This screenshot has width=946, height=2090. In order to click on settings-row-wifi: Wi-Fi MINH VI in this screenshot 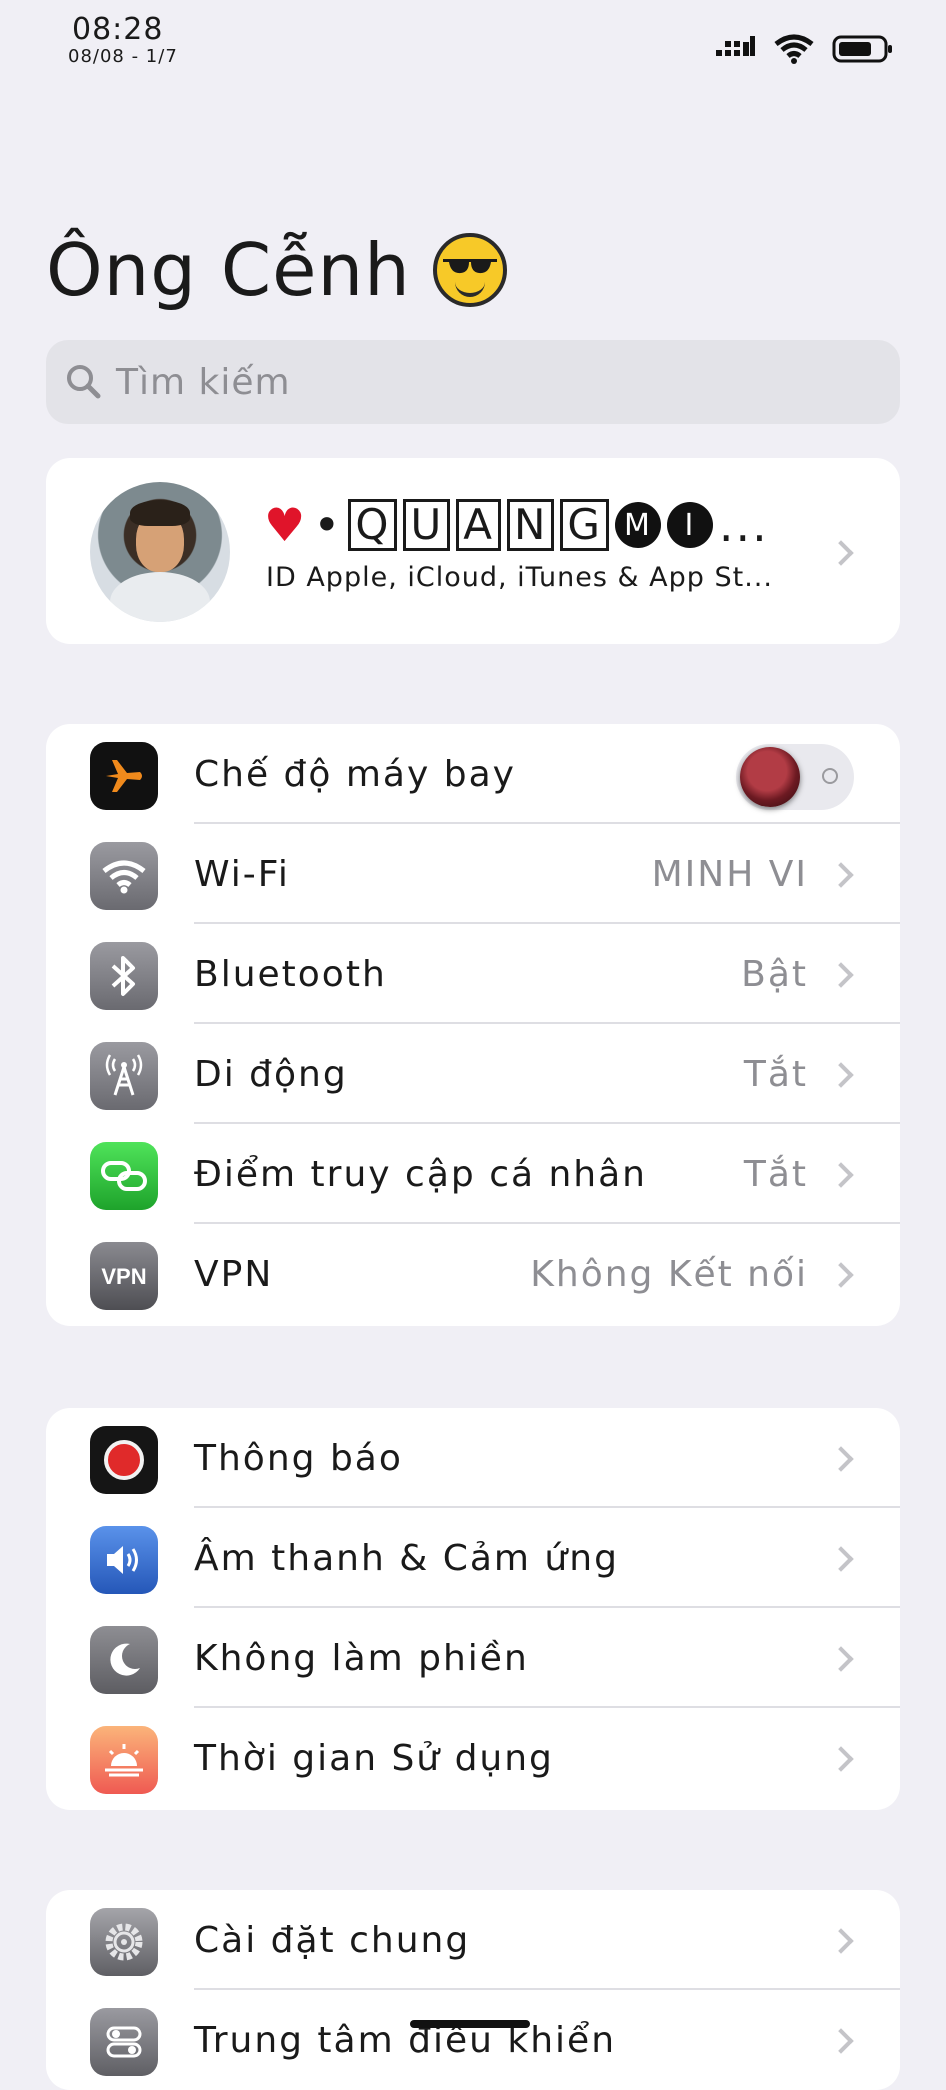, I will do `click(473, 874)`.